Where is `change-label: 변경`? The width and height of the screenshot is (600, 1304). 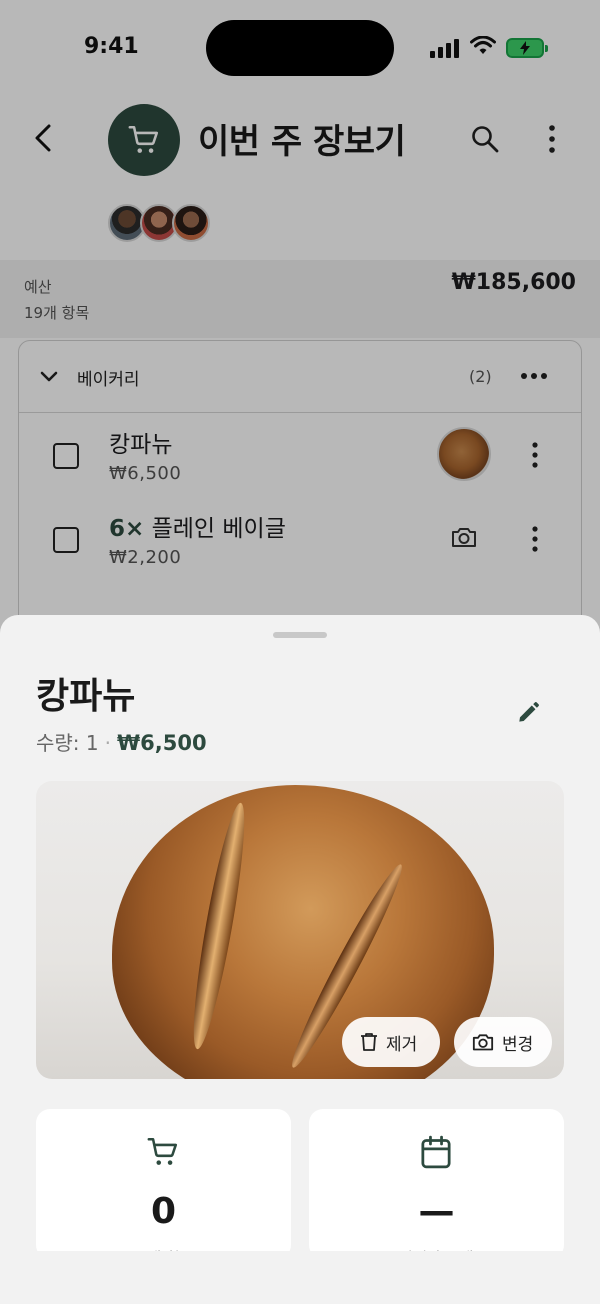 change-label: 변경 is located at coordinates (518, 1044).